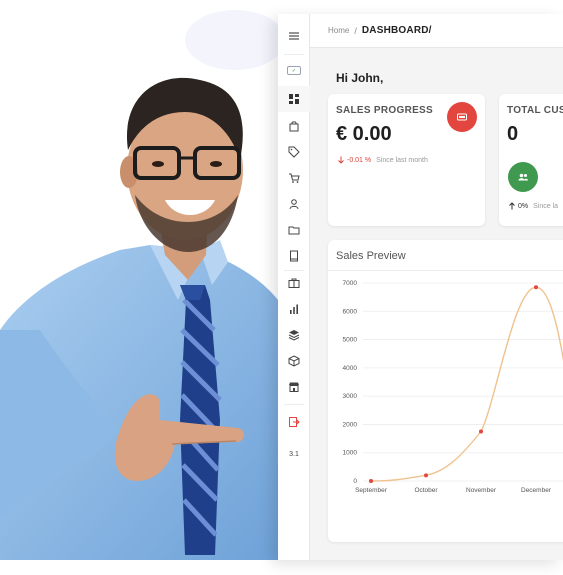 The image size is (563, 575). What do you see at coordinates (294, 361) in the screenshot?
I see `box-icon` at bounding box center [294, 361].